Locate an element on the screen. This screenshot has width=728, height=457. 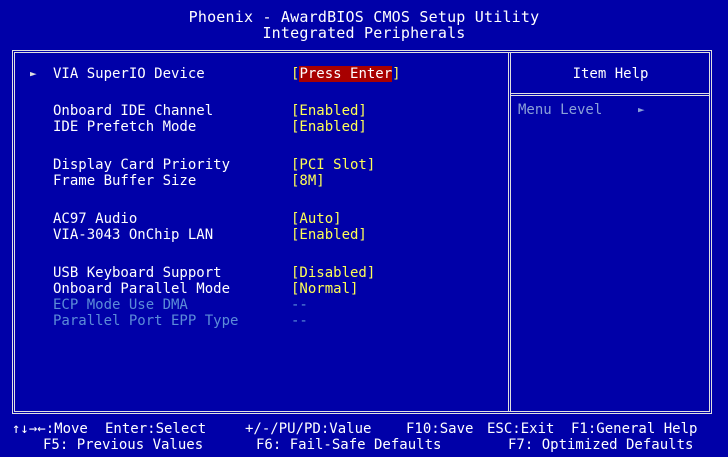
item-help-title: Item Help is located at coordinates (610, 74).